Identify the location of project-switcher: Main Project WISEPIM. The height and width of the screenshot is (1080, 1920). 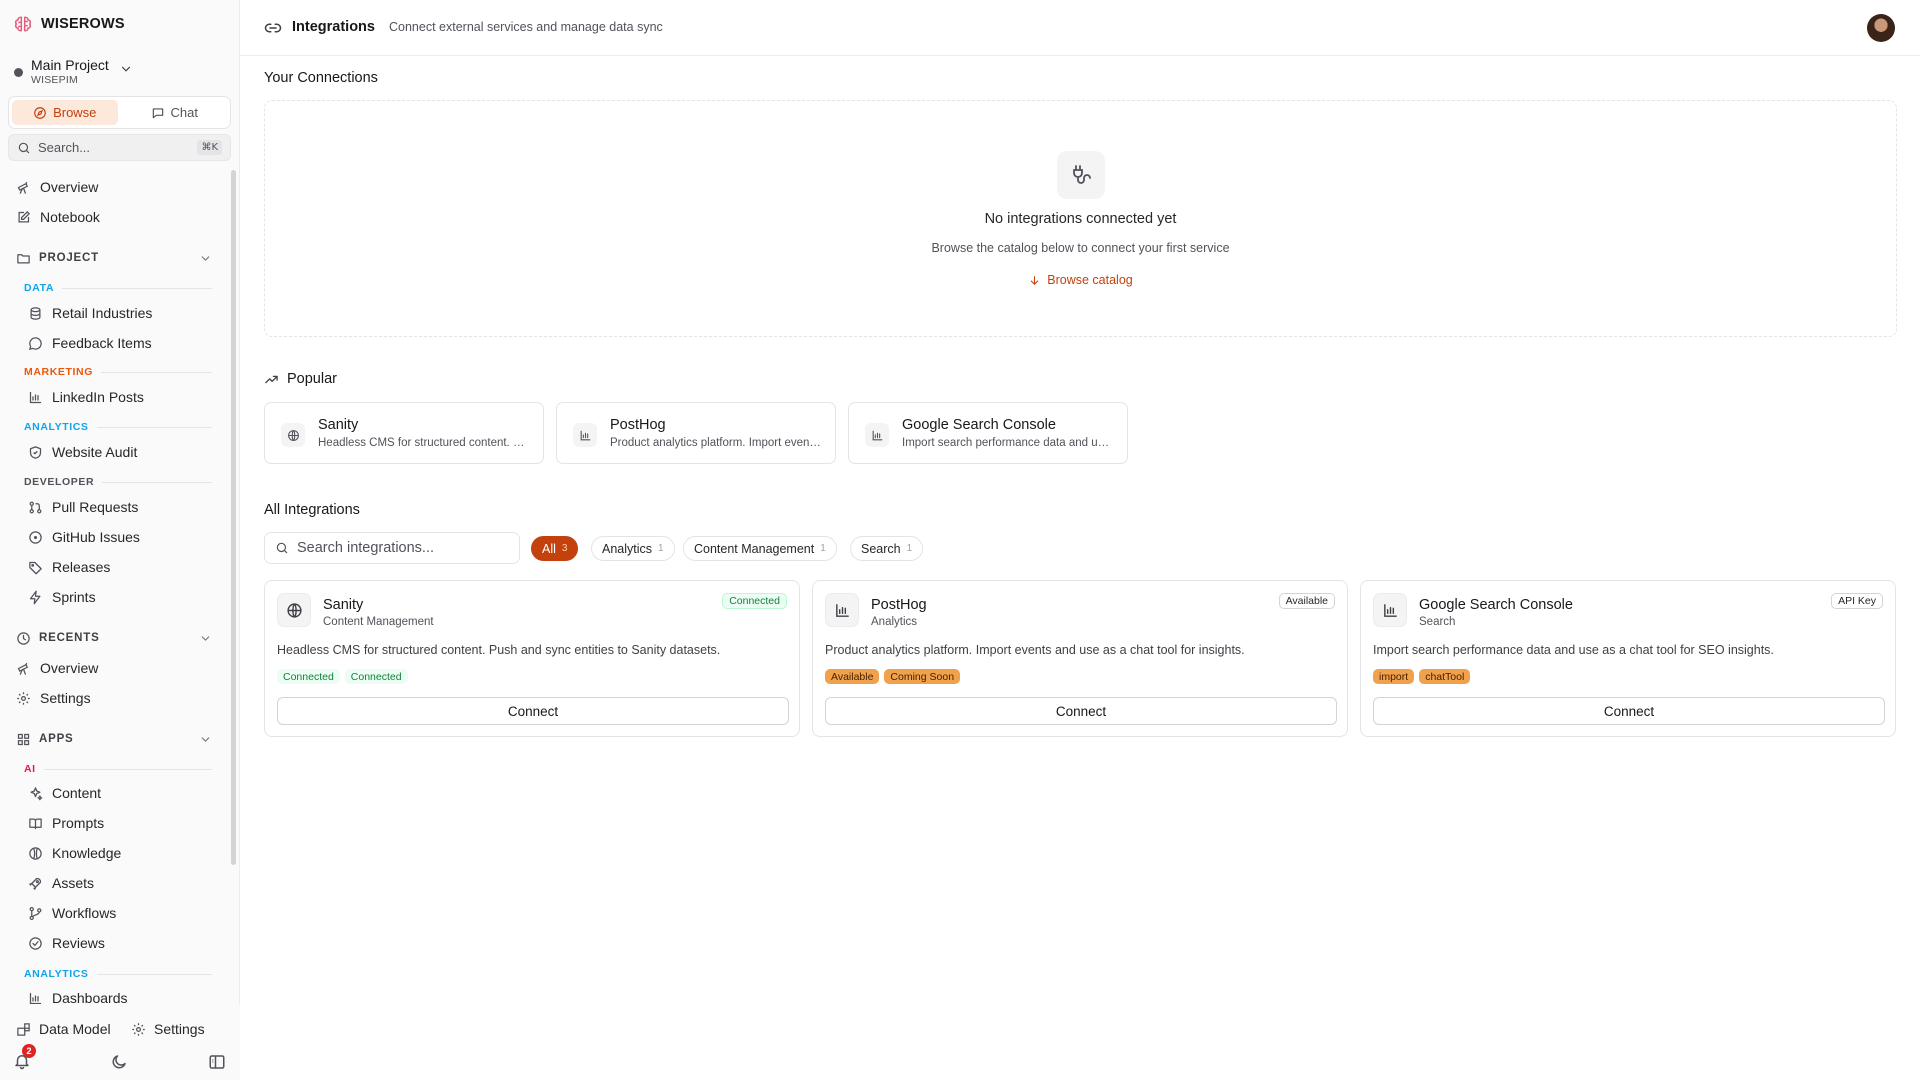
(114, 72).